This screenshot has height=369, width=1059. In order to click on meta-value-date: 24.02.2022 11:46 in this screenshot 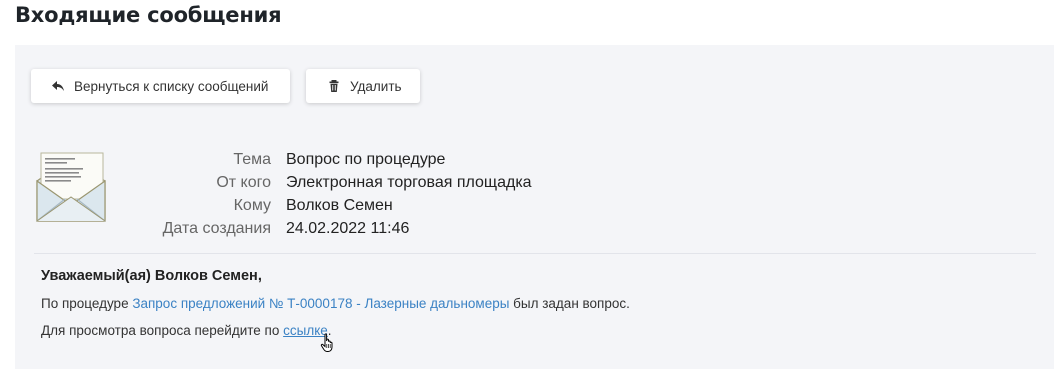, I will do `click(348, 228)`.